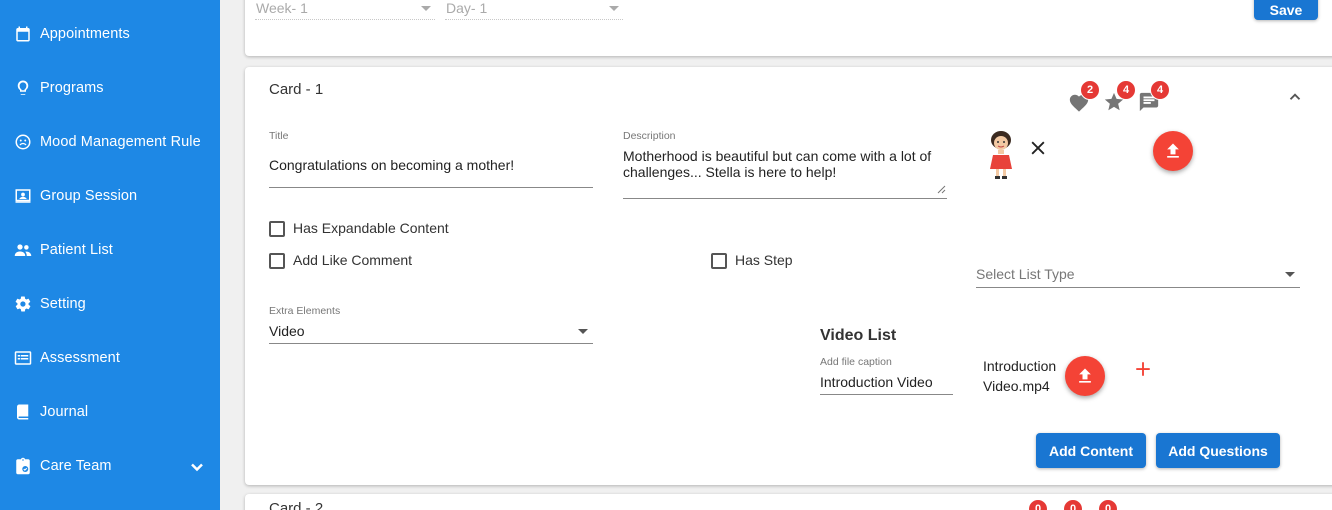  What do you see at coordinates (23, 142) in the screenshot?
I see `mood-icon` at bounding box center [23, 142].